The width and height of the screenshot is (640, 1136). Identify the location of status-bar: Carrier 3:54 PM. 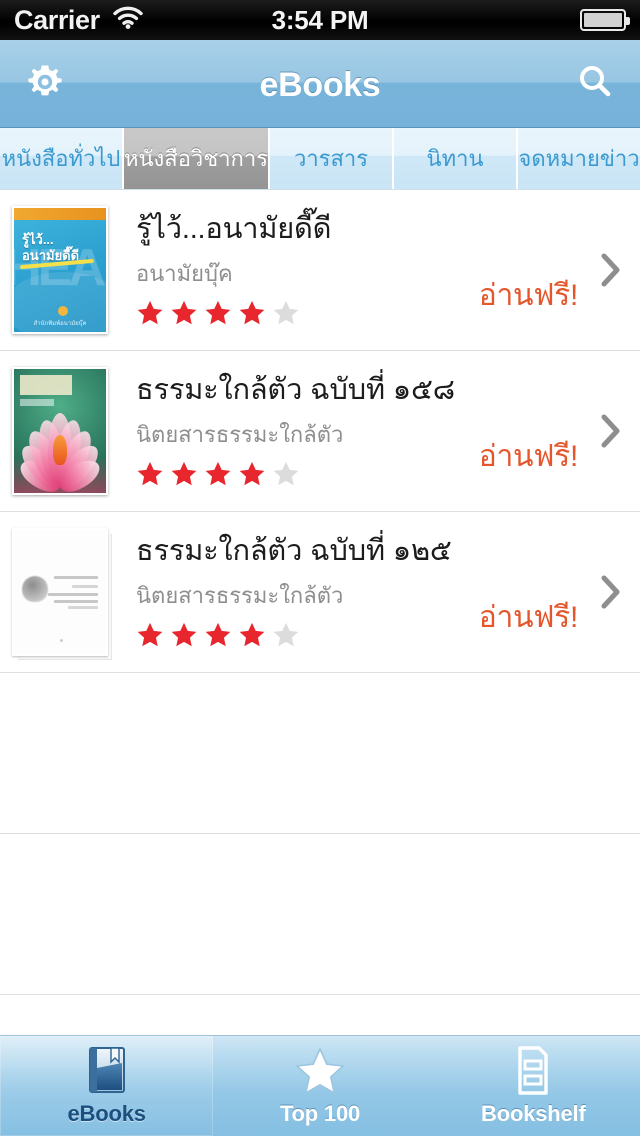
(320, 20).